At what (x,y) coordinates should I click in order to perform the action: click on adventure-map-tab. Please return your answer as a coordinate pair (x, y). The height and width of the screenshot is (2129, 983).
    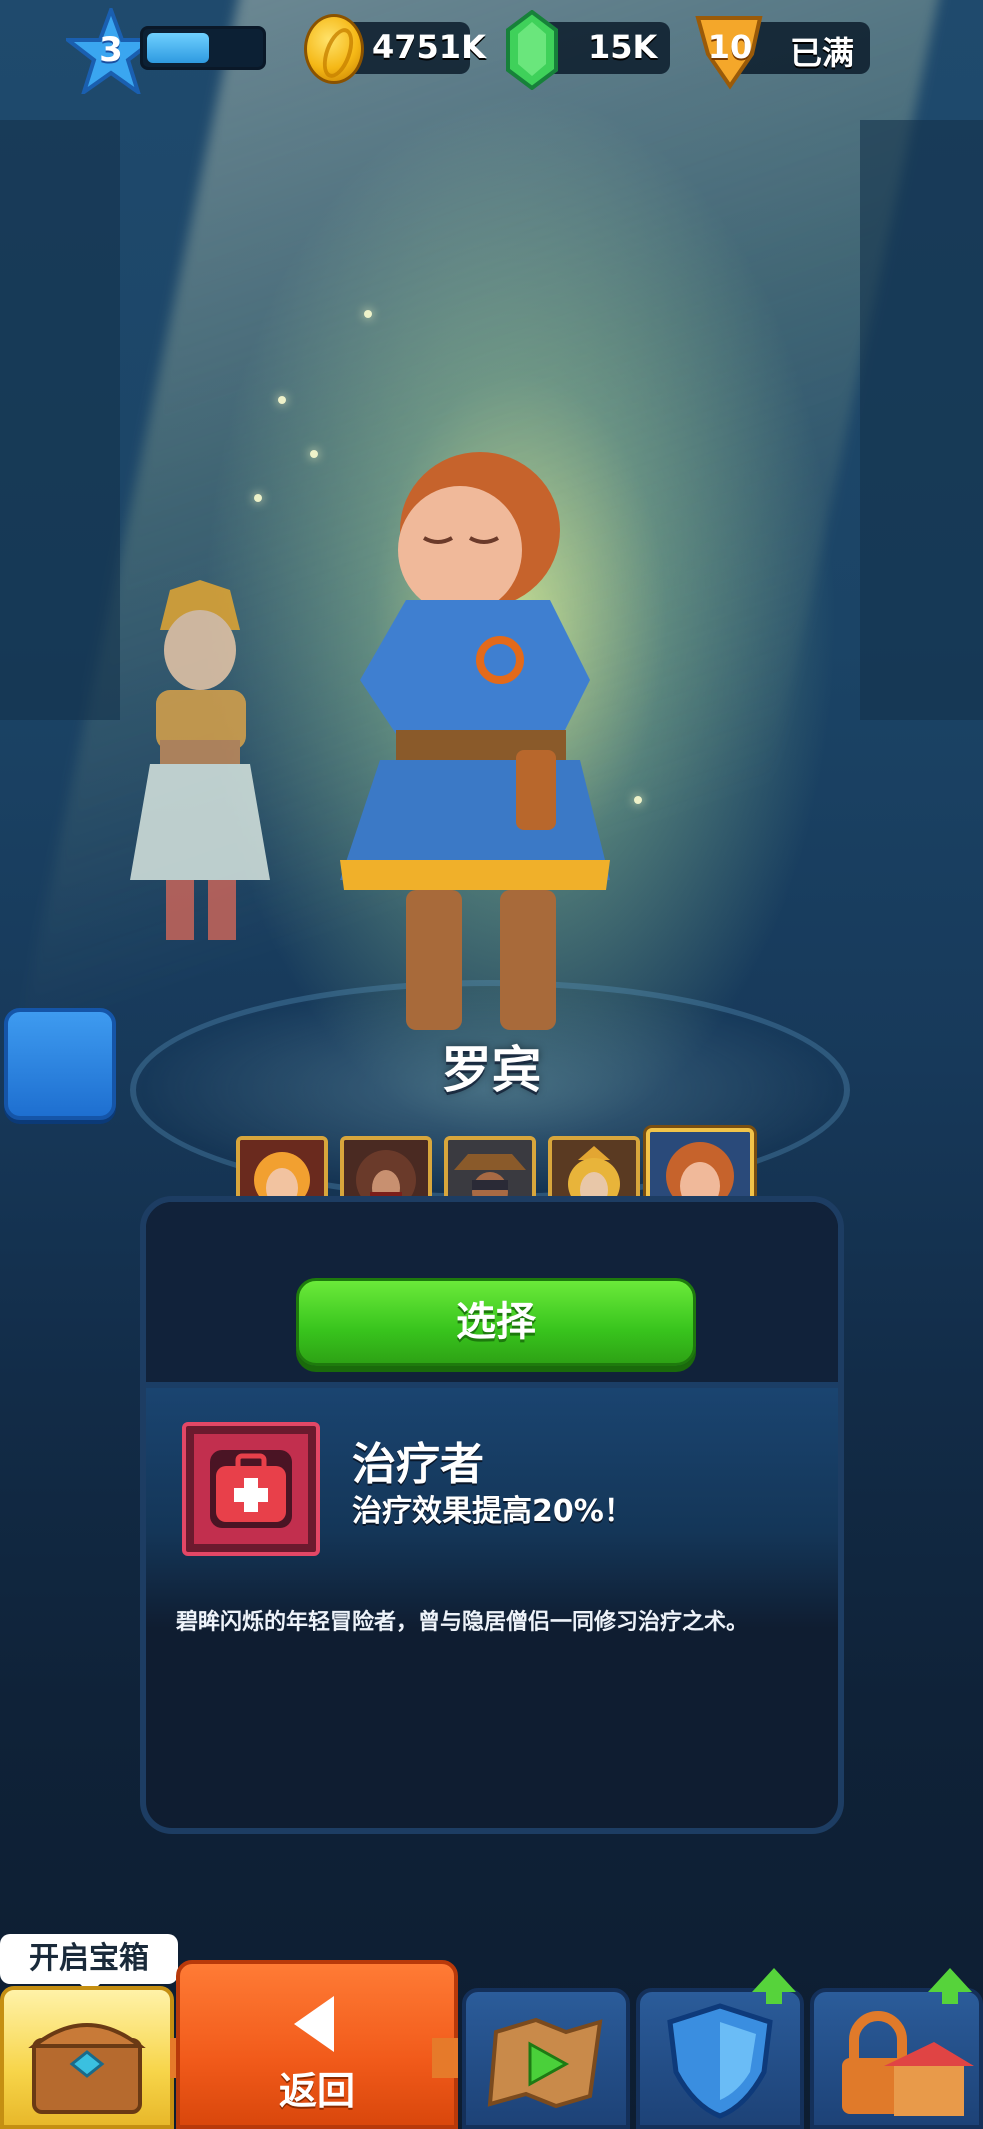
    Looking at the image, I should click on (546, 2058).